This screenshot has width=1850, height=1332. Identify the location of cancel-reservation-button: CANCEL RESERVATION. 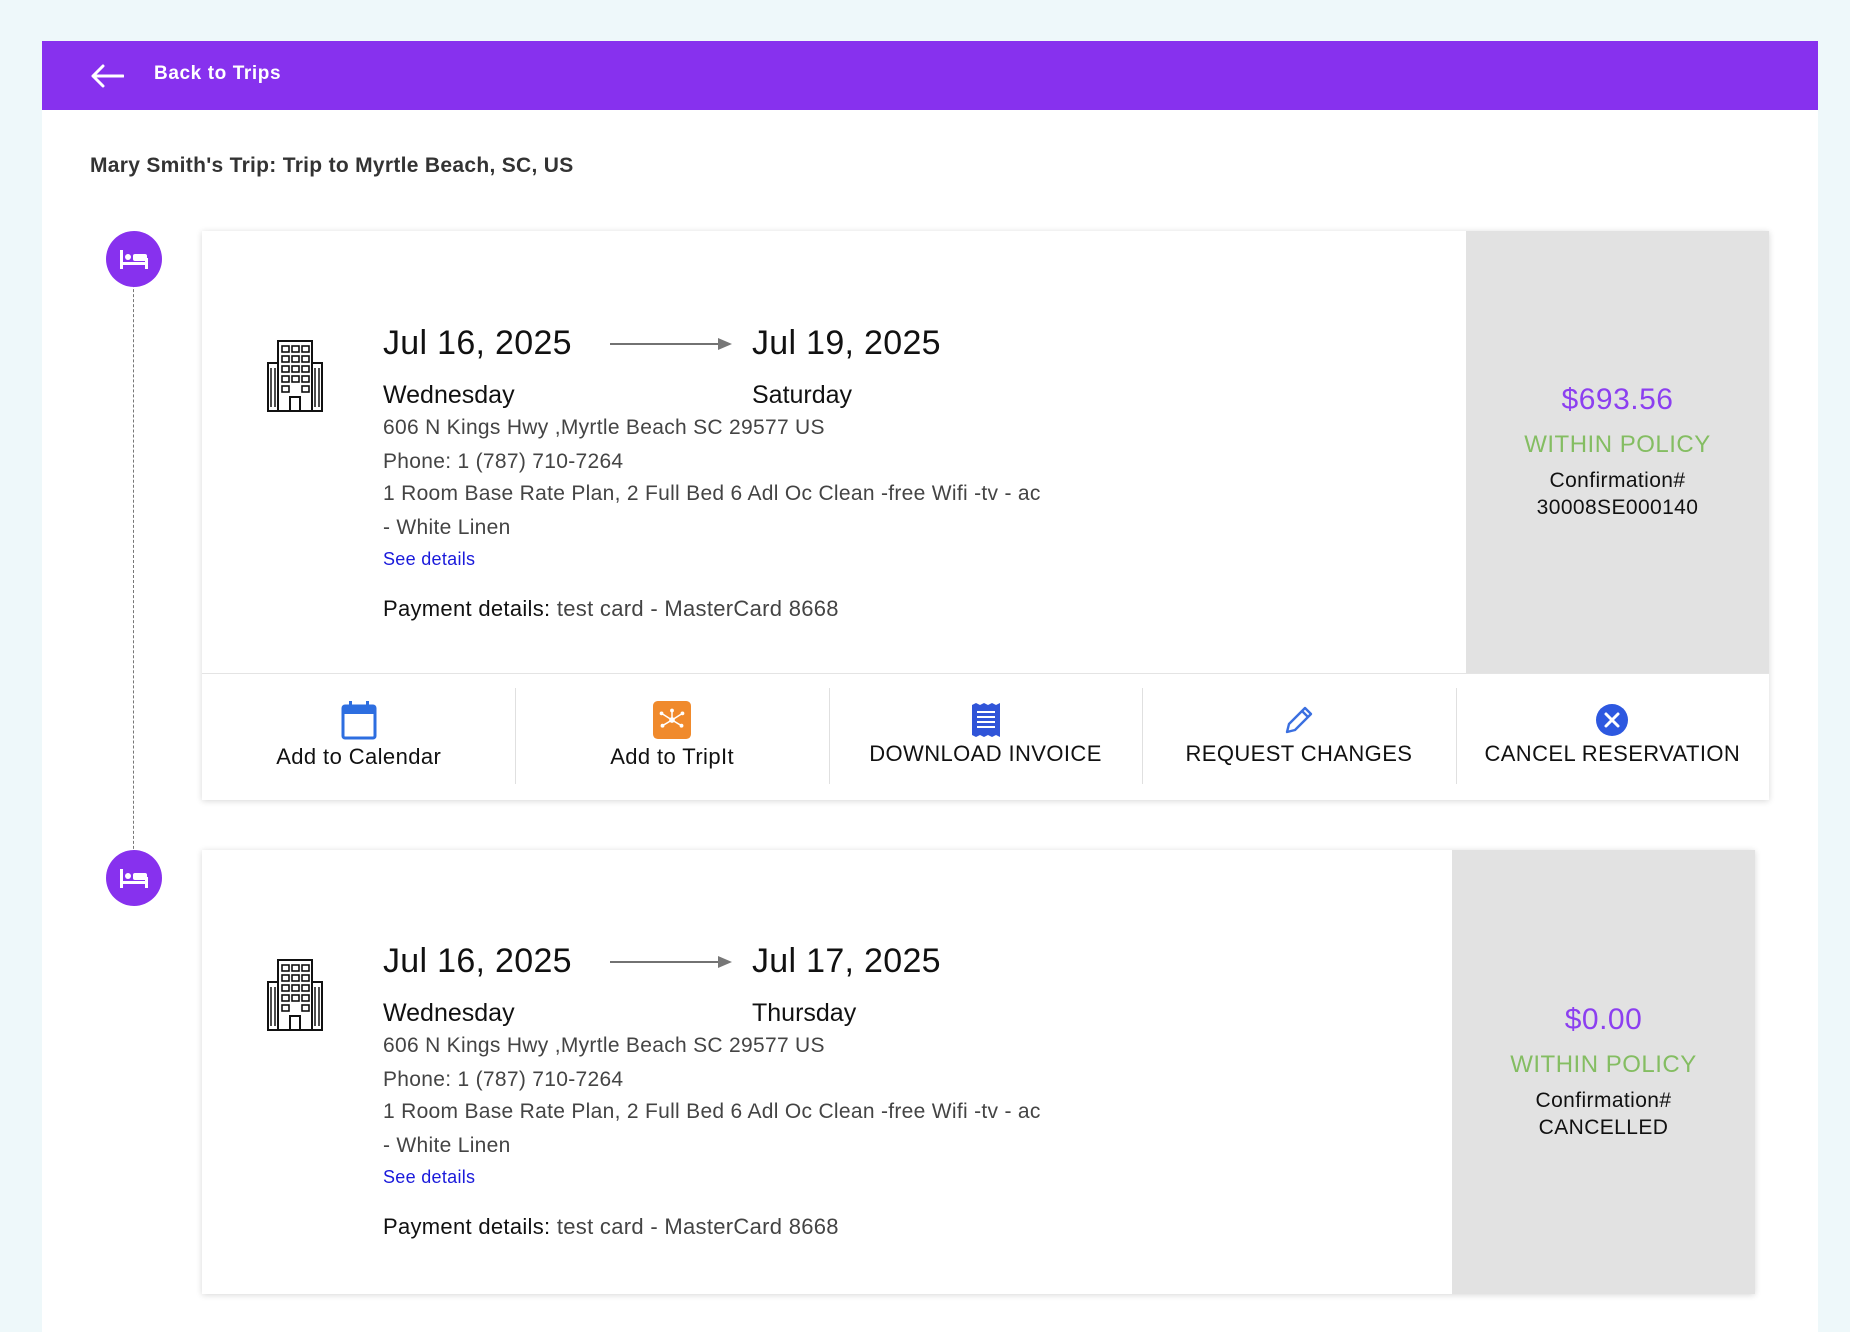
(1612, 737).